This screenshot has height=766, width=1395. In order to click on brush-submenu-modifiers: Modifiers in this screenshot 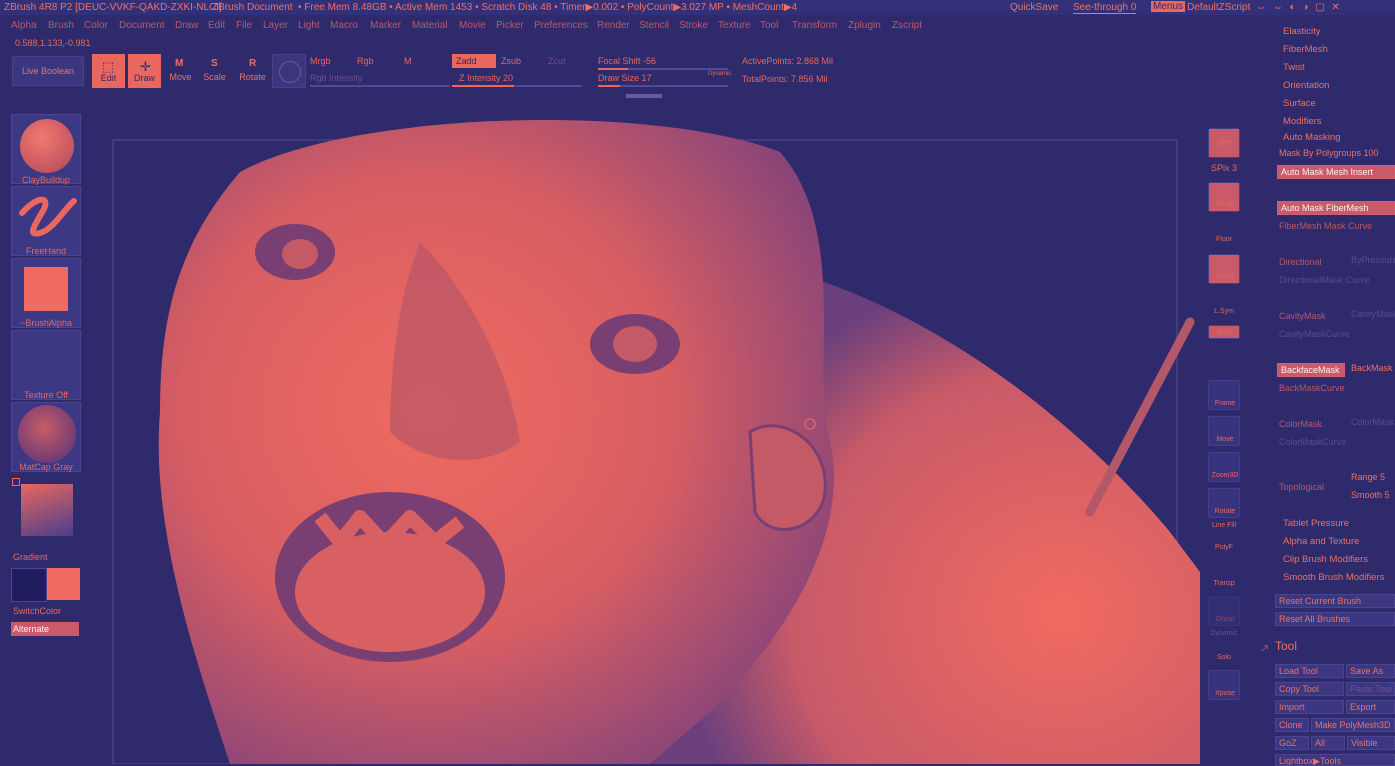, I will do `click(1302, 121)`.